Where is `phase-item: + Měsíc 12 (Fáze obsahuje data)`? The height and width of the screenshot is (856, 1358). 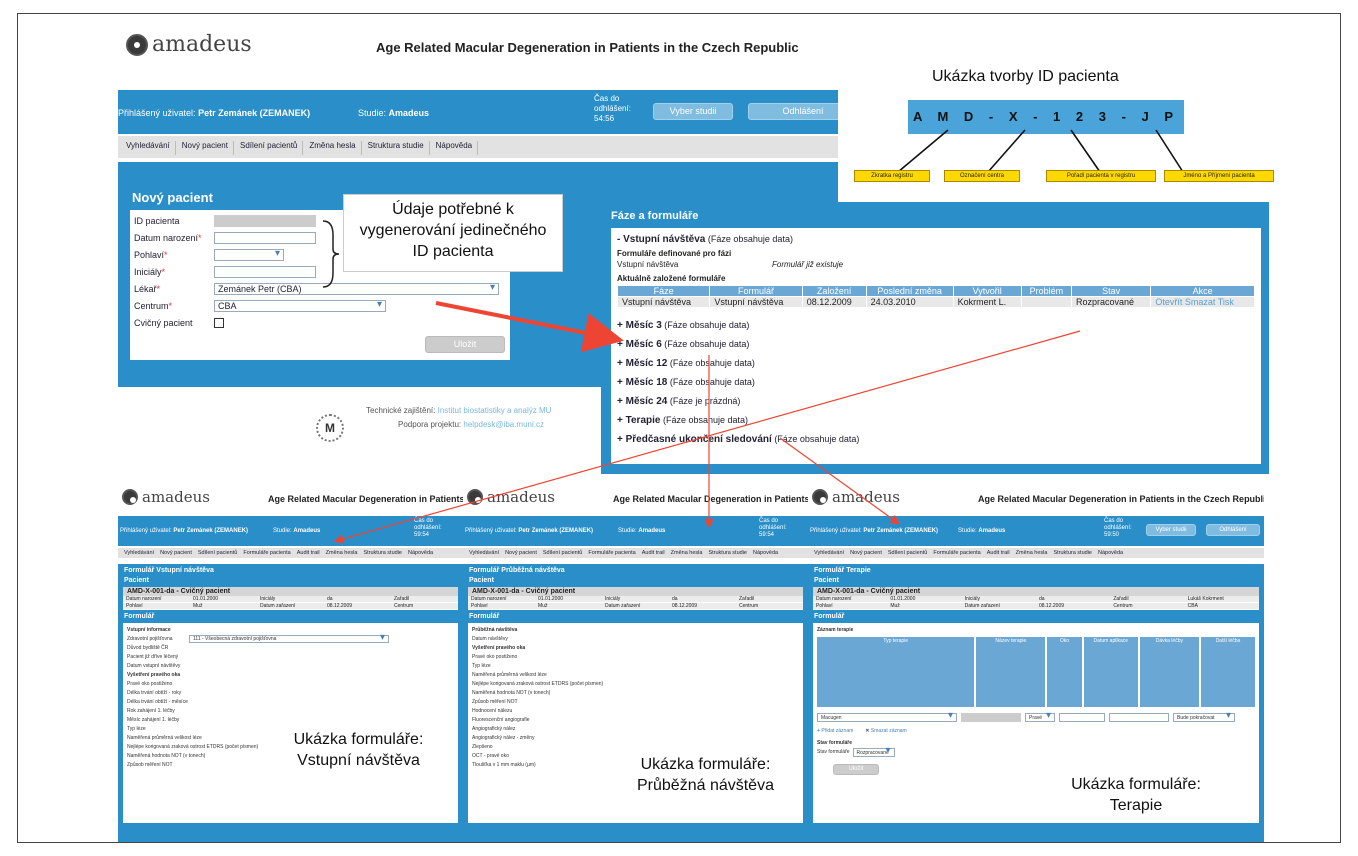 phase-item: + Měsíc 12 (Fáze obsahuje data) is located at coordinates (936, 363).